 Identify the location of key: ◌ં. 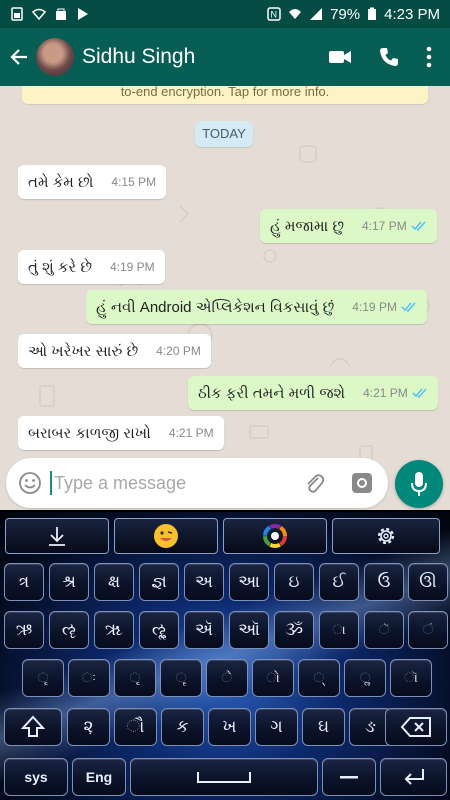
(428, 630).